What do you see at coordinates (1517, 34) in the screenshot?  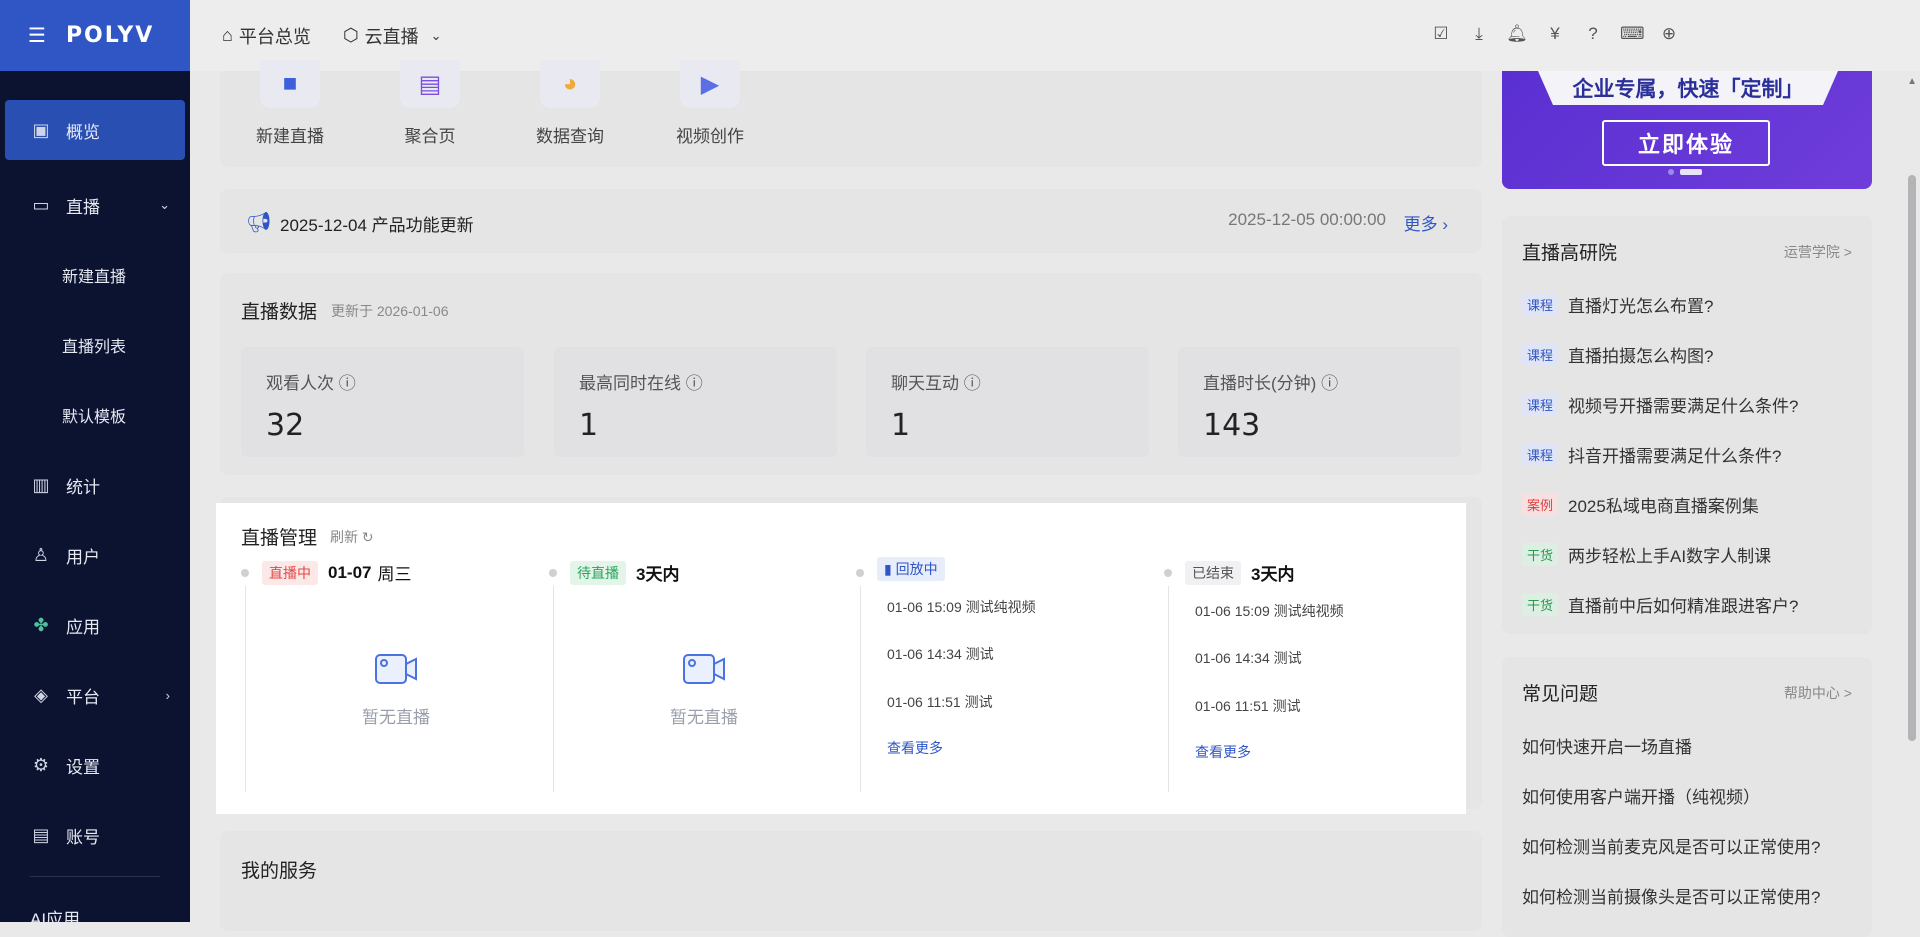 I see `bell-icon: 🔔︎` at bounding box center [1517, 34].